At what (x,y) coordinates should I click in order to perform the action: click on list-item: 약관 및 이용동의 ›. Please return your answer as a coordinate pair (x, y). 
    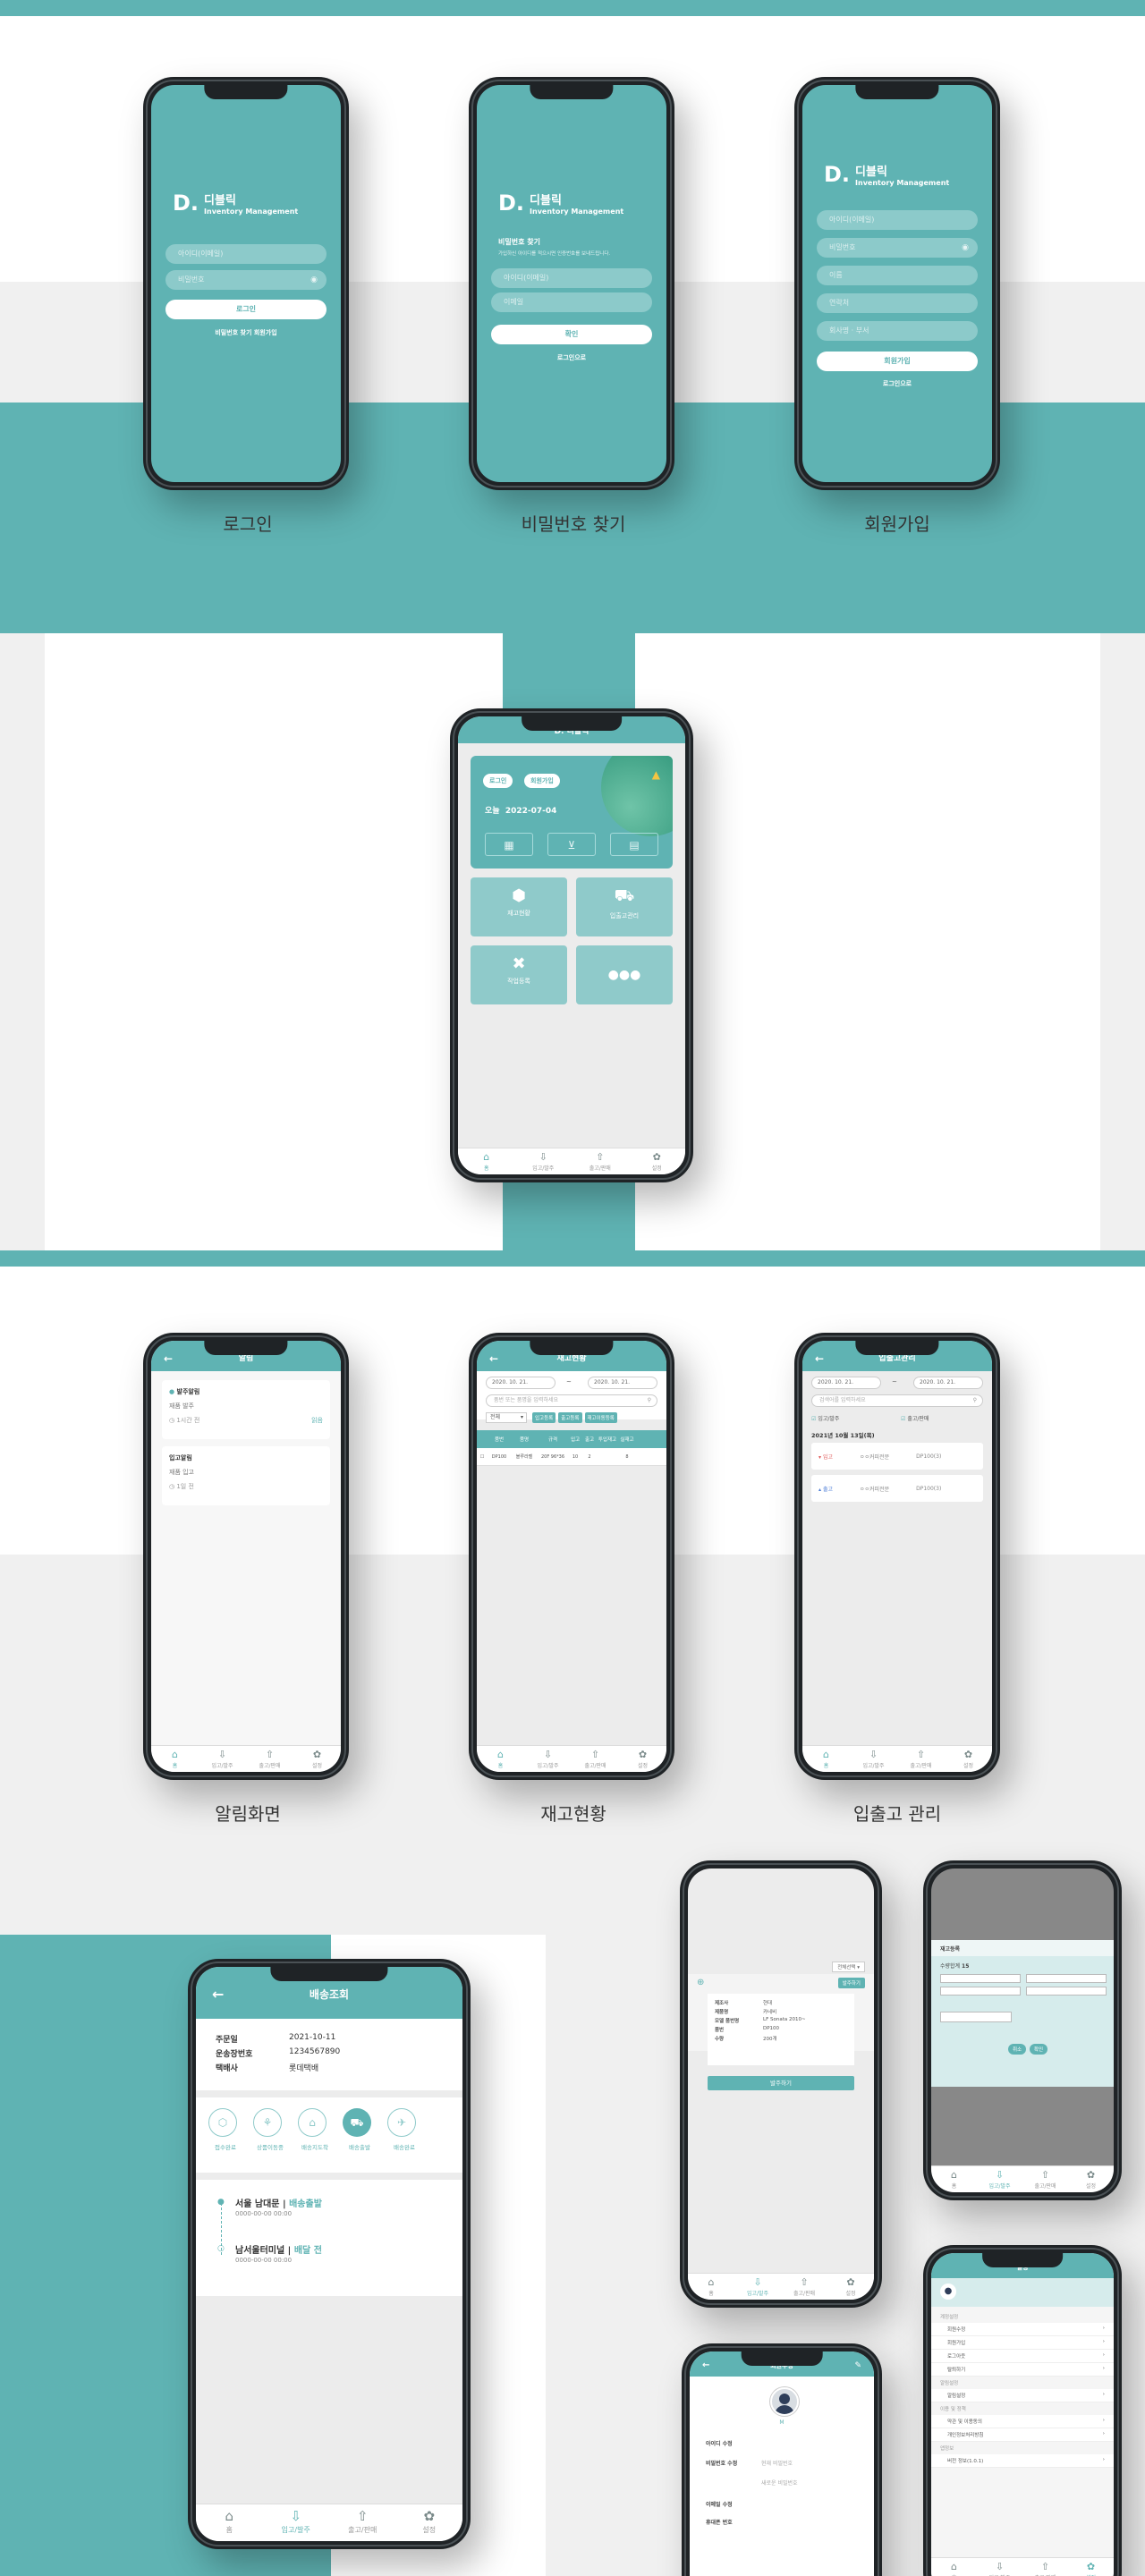
    Looking at the image, I should click on (1022, 2421).